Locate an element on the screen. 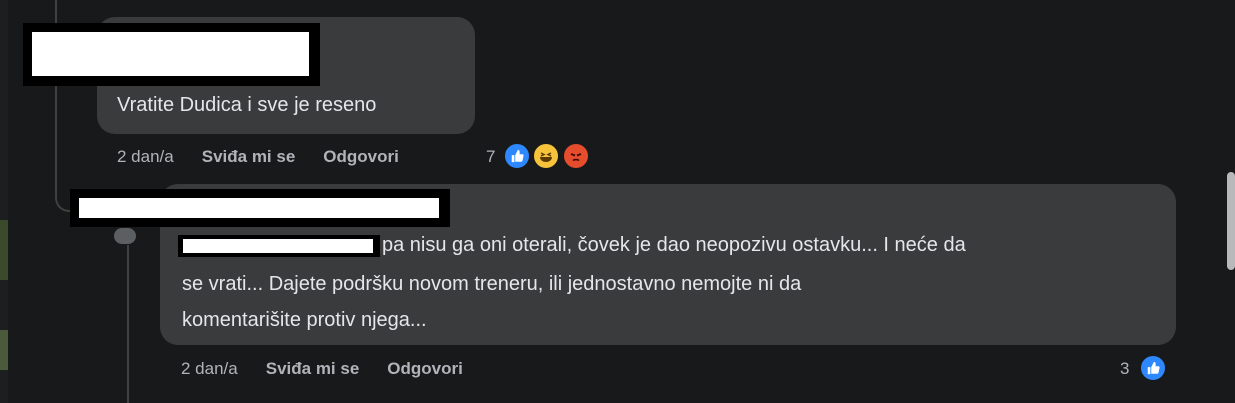  left-edge-strip is located at coordinates (4, 201).